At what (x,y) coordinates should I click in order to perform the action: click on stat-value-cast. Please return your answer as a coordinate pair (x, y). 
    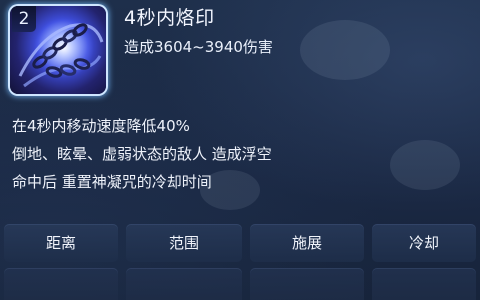
    Looking at the image, I should click on (307, 284).